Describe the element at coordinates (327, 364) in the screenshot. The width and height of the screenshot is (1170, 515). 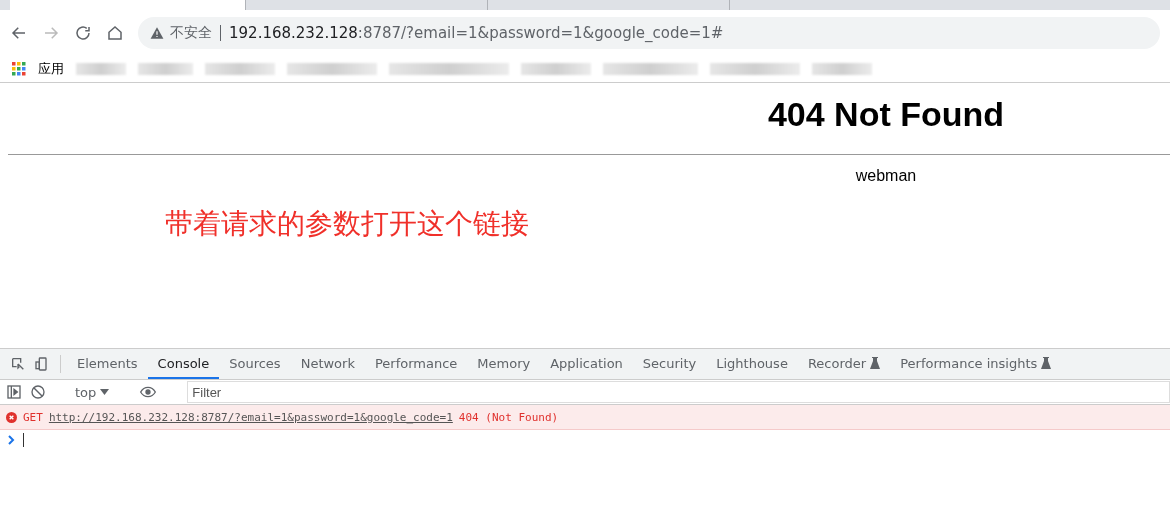
I see `devtools-tab: Network` at that location.